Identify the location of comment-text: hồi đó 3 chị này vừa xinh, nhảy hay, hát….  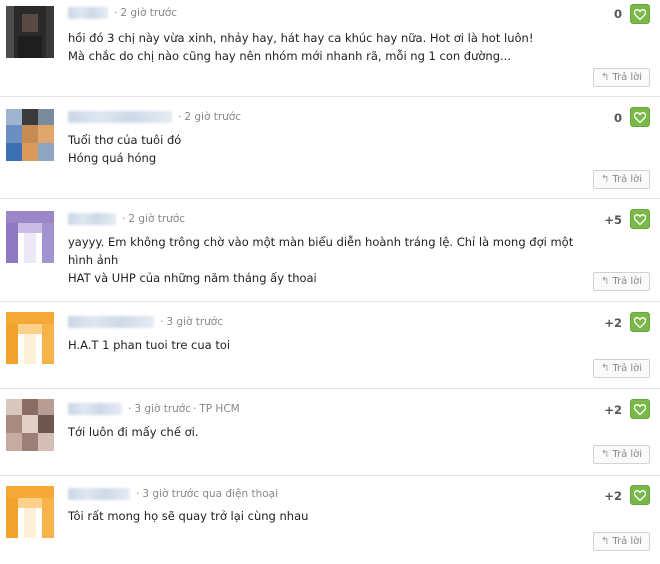
(301, 47).